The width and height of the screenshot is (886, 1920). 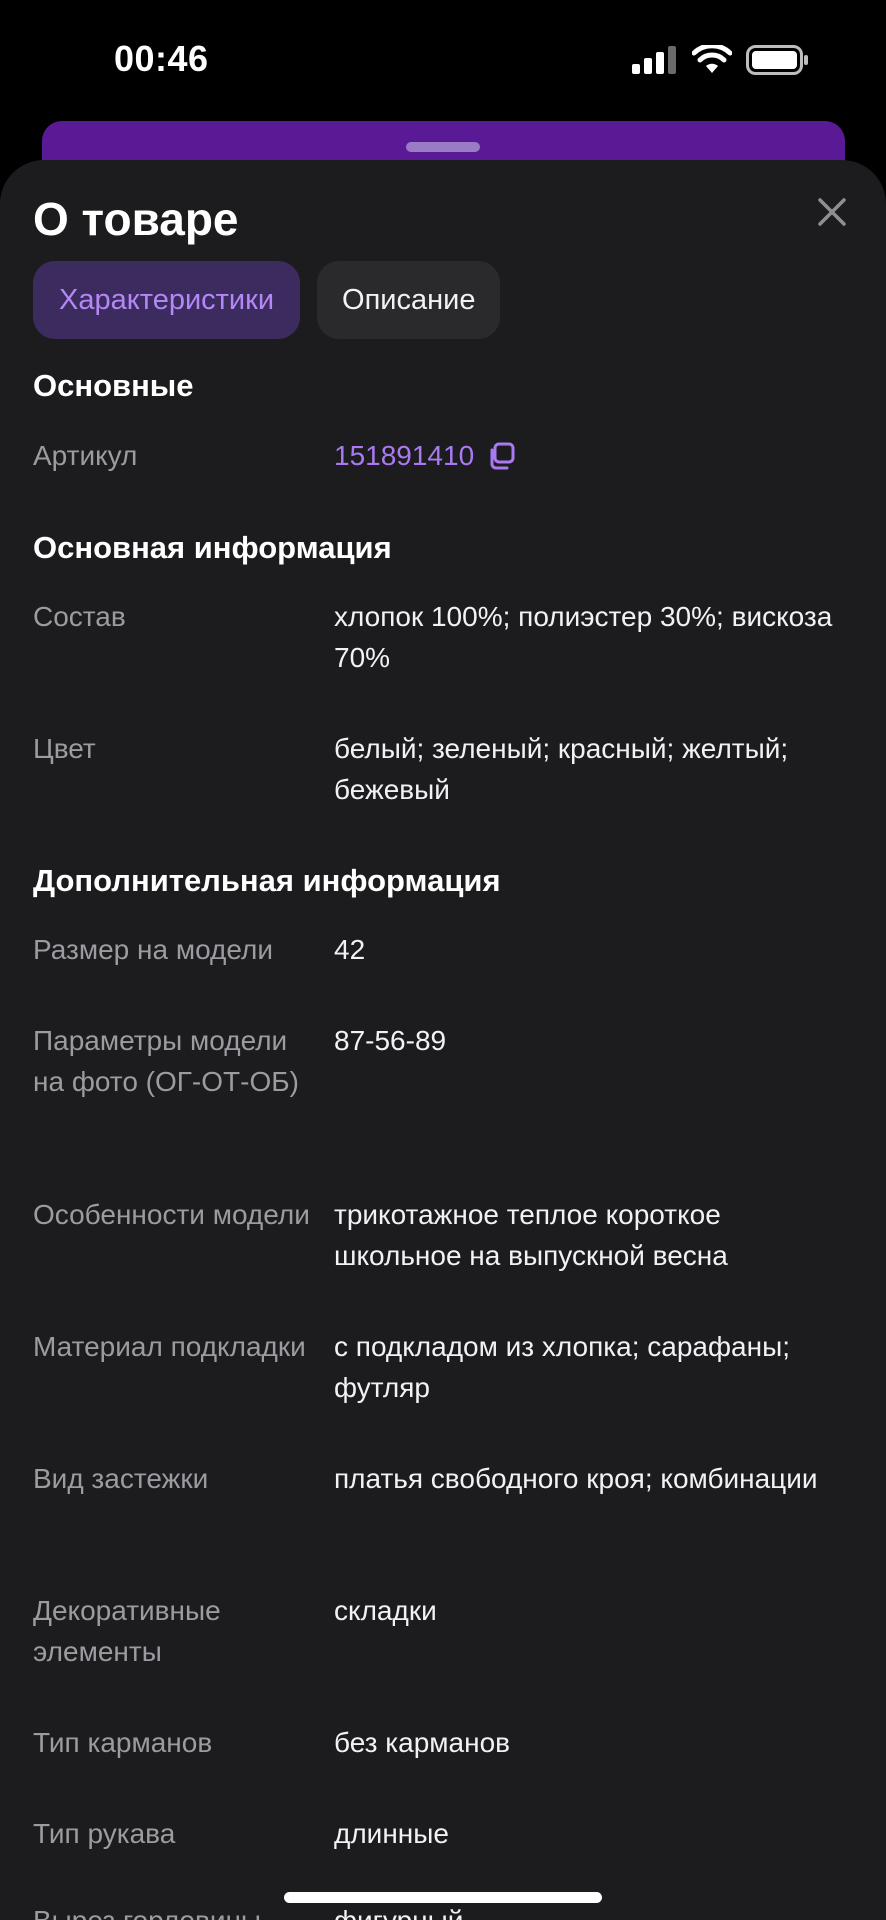 I want to click on row-label-model-features: Особенности модели, so click(x=171, y=1214).